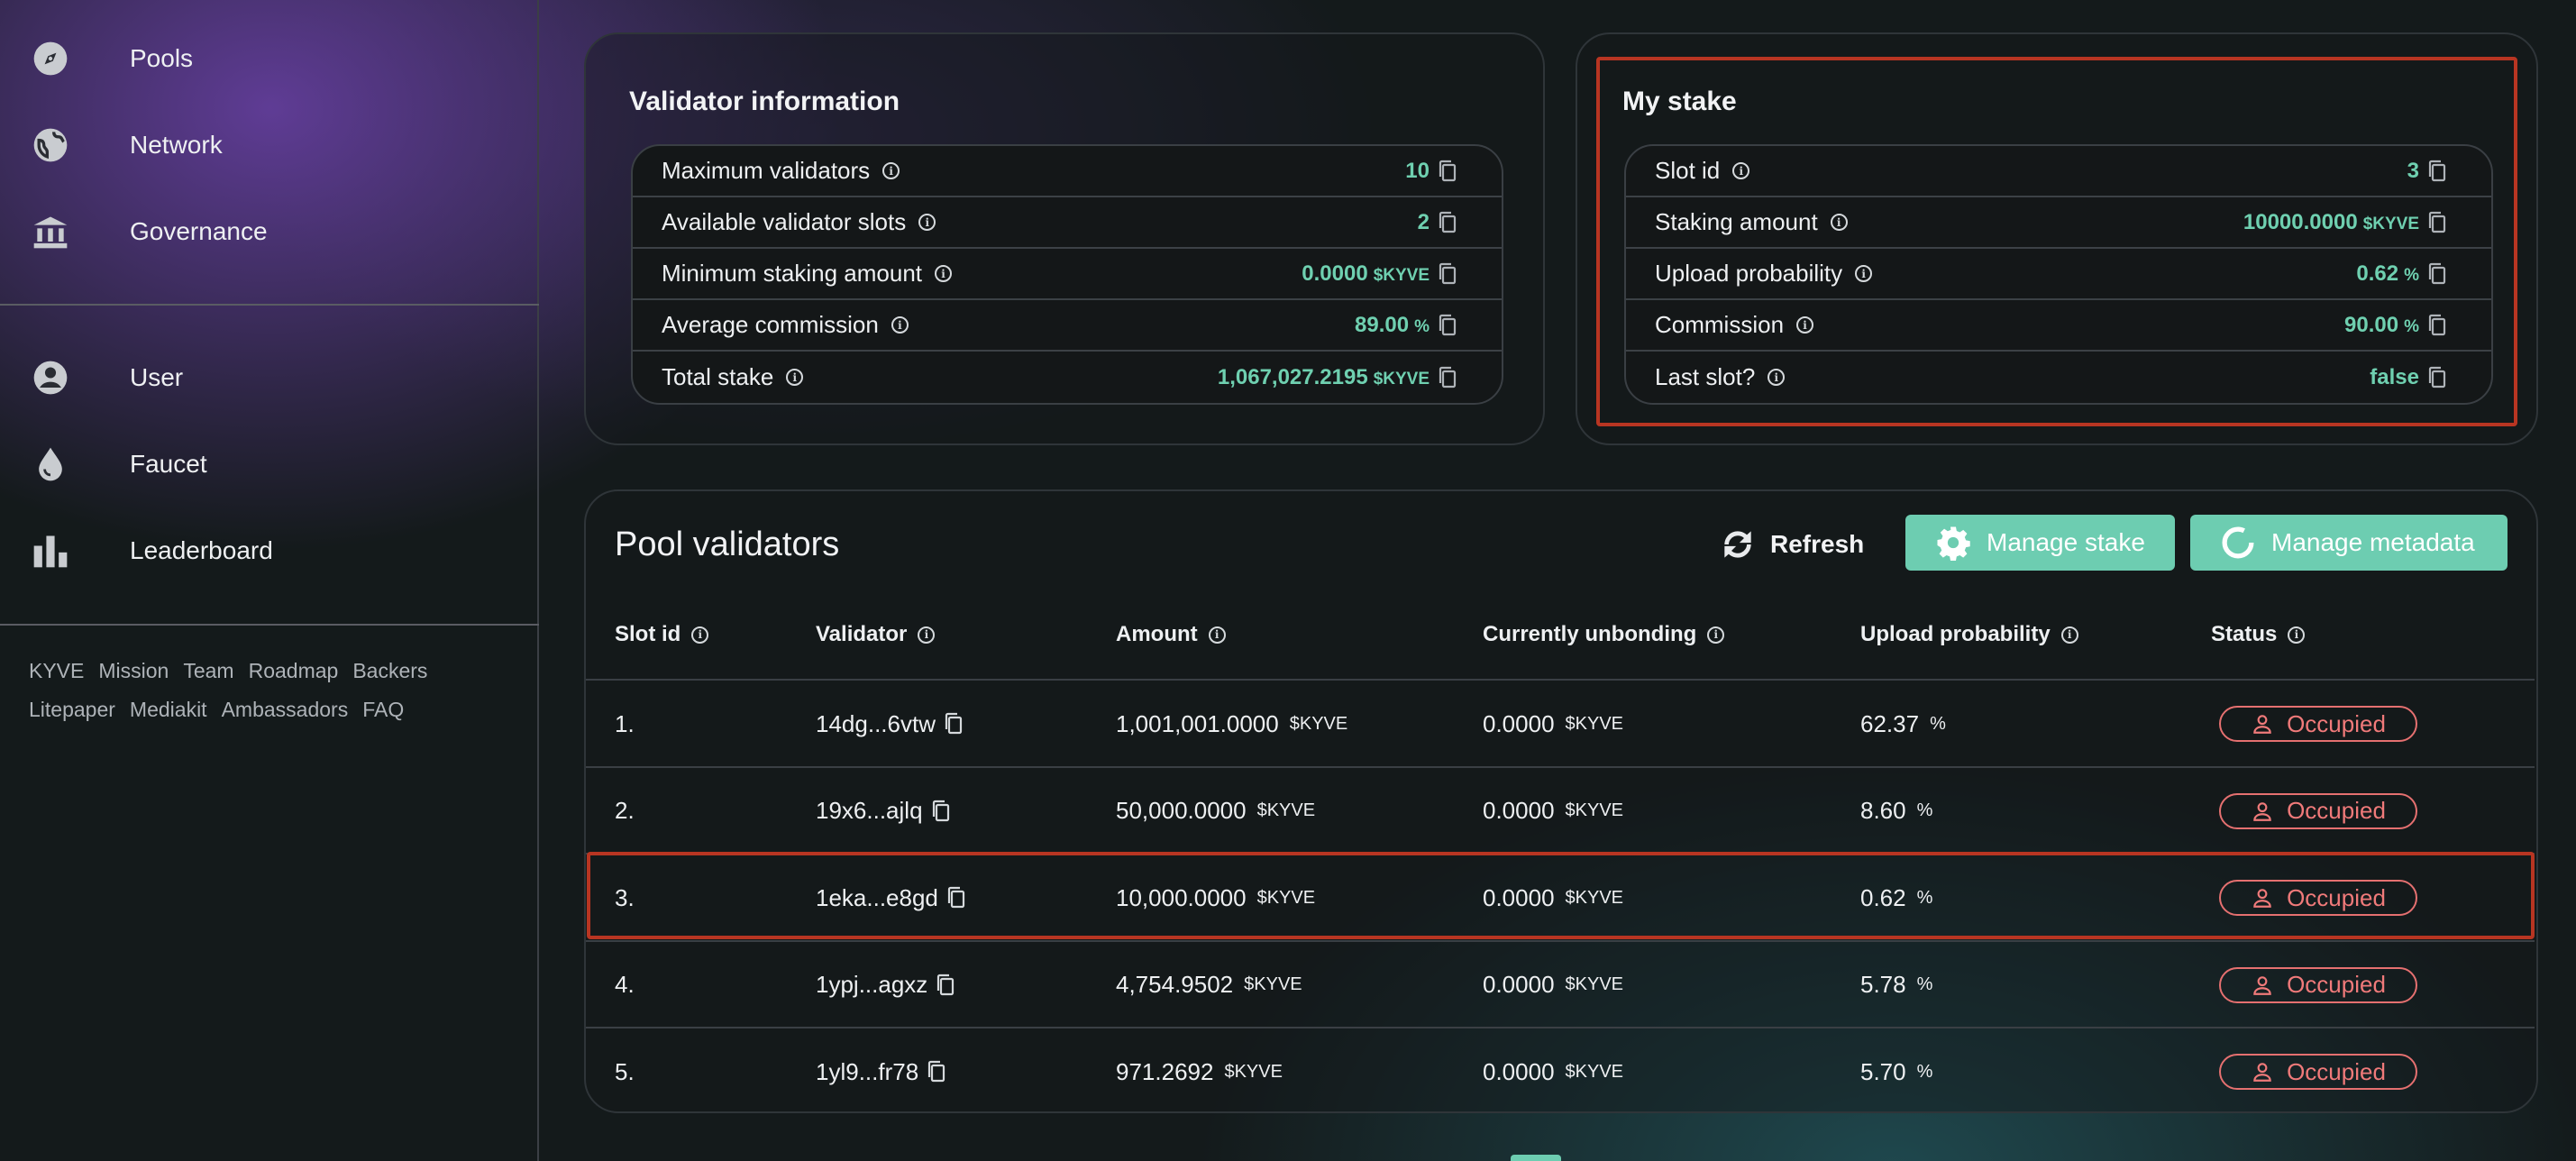 The width and height of the screenshot is (2576, 1161). What do you see at coordinates (1067, 171) in the screenshot?
I see `info-row: Maximum validators i 10` at bounding box center [1067, 171].